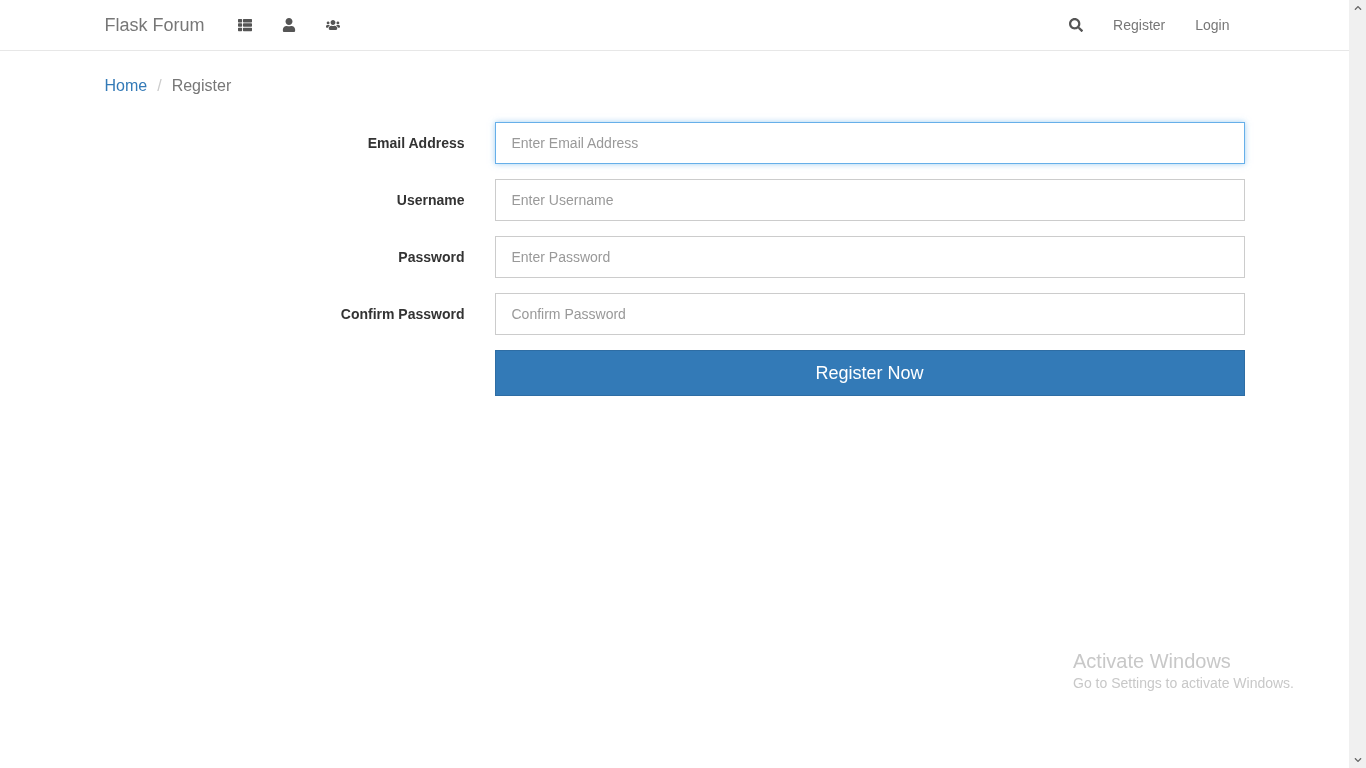 The width and height of the screenshot is (1366, 768). I want to click on nav-link: Login, so click(1212, 25).